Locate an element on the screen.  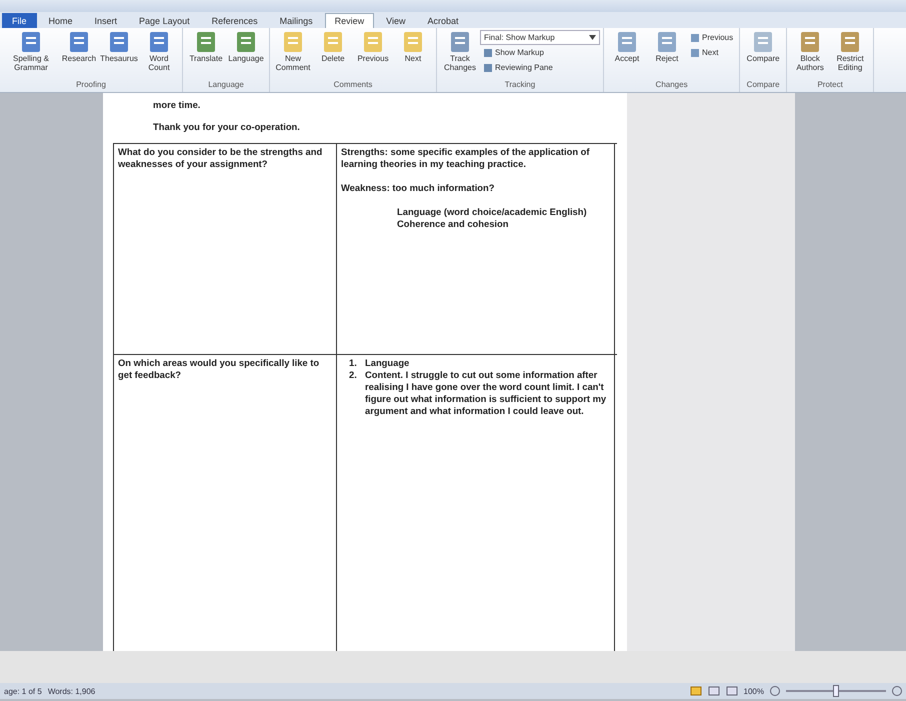
ribbon-button: Accept is located at coordinates (627, 55).